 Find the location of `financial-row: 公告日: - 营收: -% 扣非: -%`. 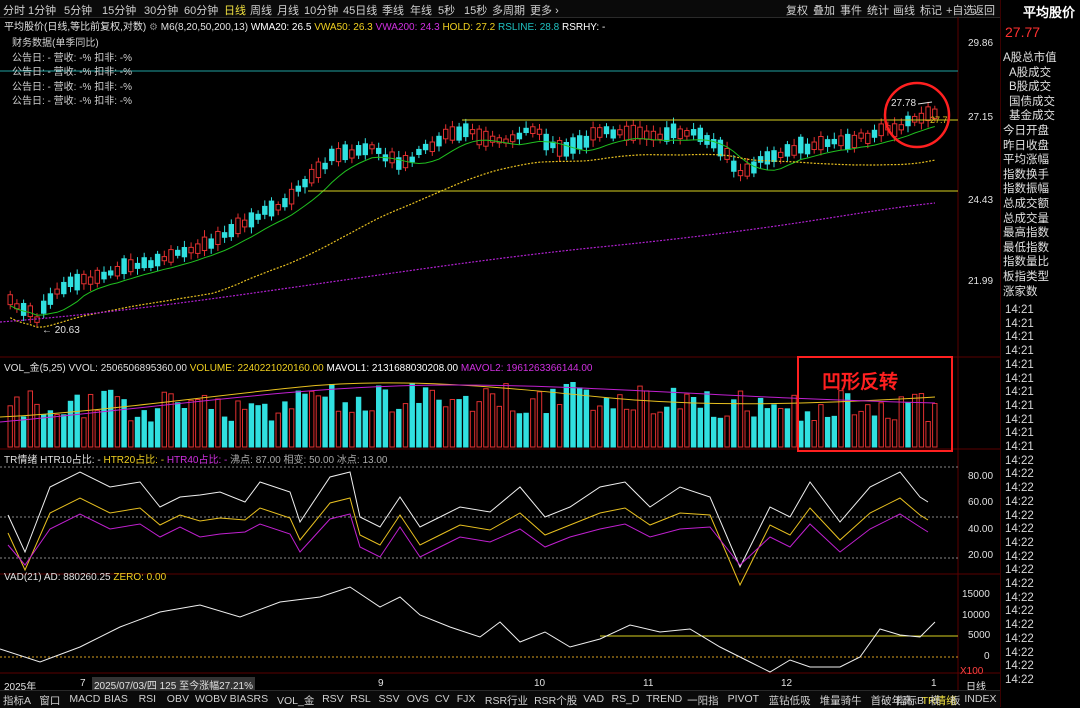

financial-row: 公告日: - 营收: -% 扣非: -% is located at coordinates (72, 87).